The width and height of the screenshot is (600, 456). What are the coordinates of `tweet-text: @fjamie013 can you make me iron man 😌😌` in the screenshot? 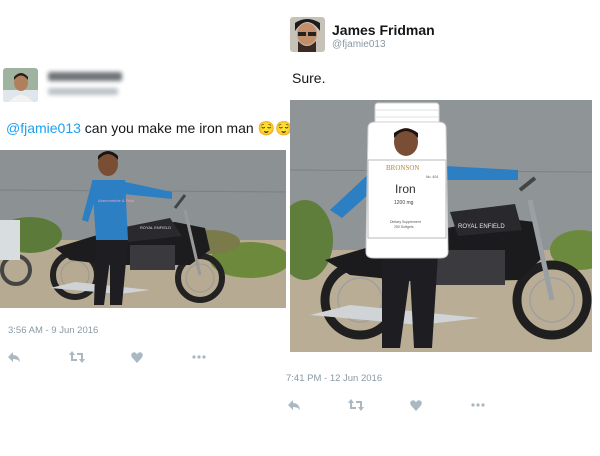 It's located at (149, 128).